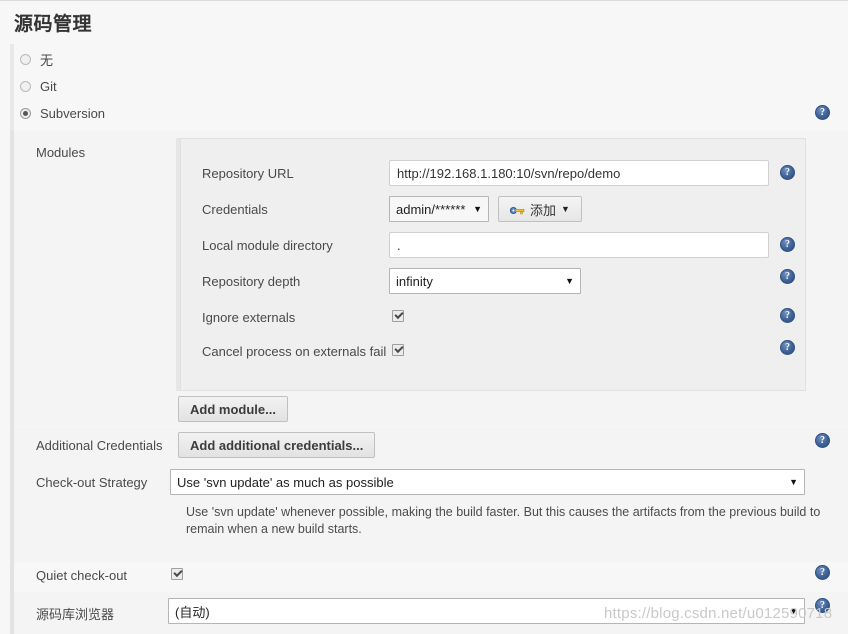 Image resolution: width=848 pixels, height=634 pixels. I want to click on repository-url-label: Repository URL, so click(248, 173).